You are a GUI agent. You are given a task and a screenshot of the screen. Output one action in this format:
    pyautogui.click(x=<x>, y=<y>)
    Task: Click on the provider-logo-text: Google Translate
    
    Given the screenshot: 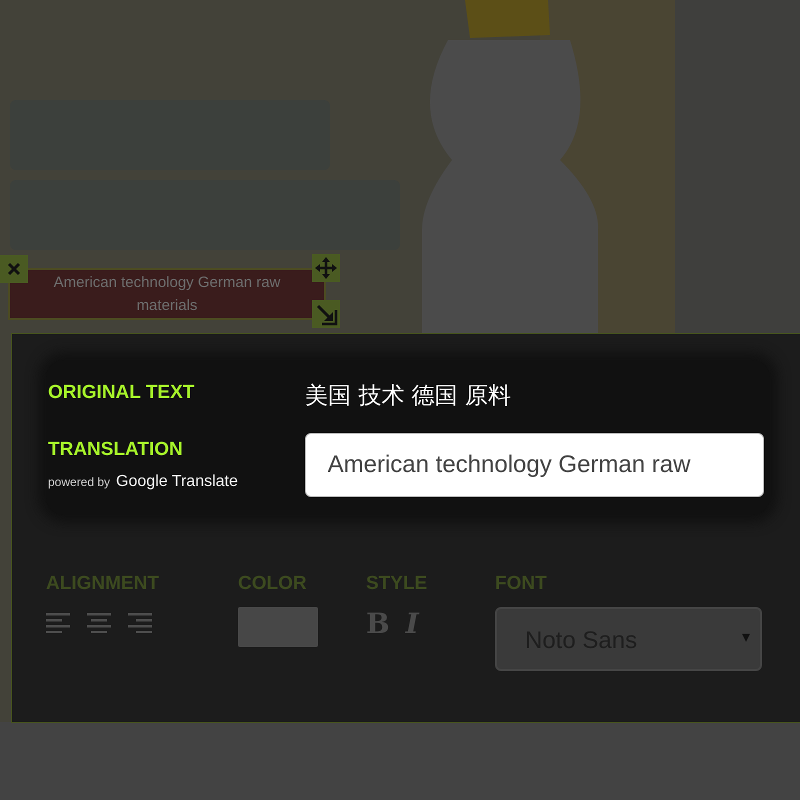 What is the action you would take?
    pyautogui.click(x=177, y=482)
    